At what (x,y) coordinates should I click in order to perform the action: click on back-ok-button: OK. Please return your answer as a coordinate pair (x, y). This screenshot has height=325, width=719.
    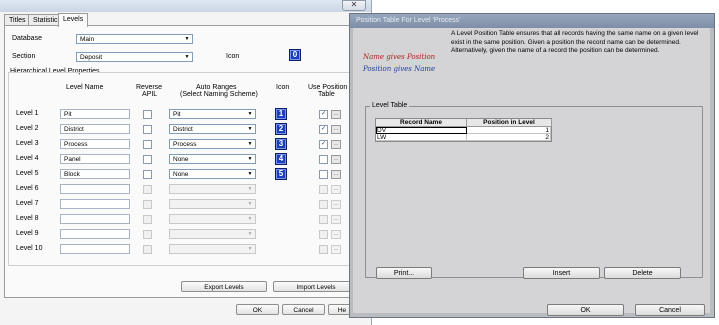
    Looking at the image, I should click on (257, 309).